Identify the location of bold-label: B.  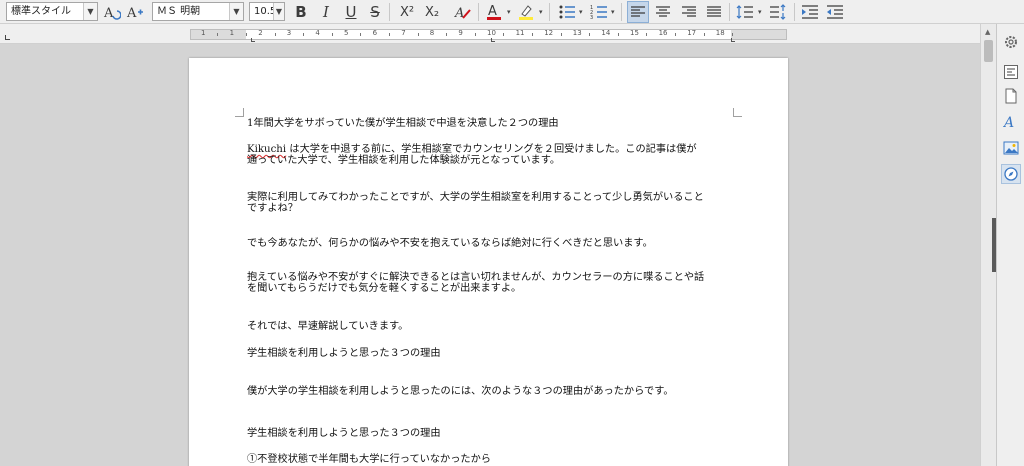
(301, 12).